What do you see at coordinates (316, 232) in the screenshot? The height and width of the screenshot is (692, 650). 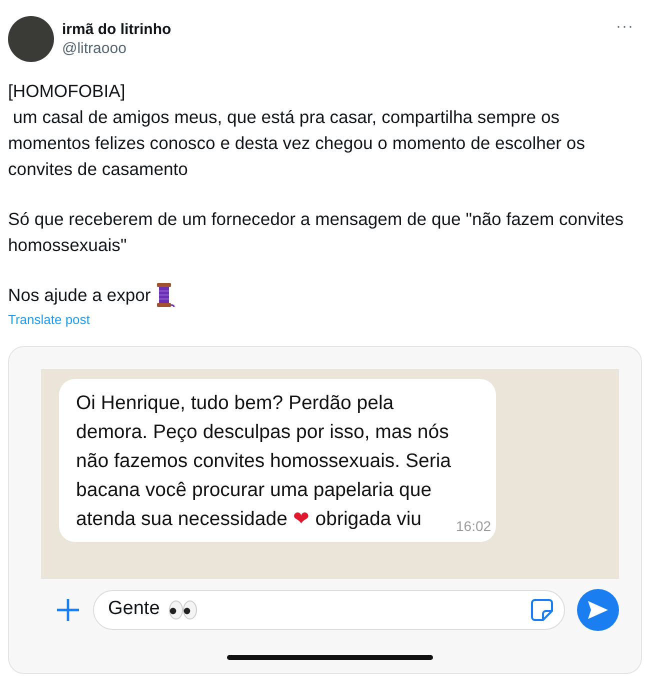 I see `post-text: Só que receberem de um fornecedor a mensagem de que "não fazem convites homossexuais"` at bounding box center [316, 232].